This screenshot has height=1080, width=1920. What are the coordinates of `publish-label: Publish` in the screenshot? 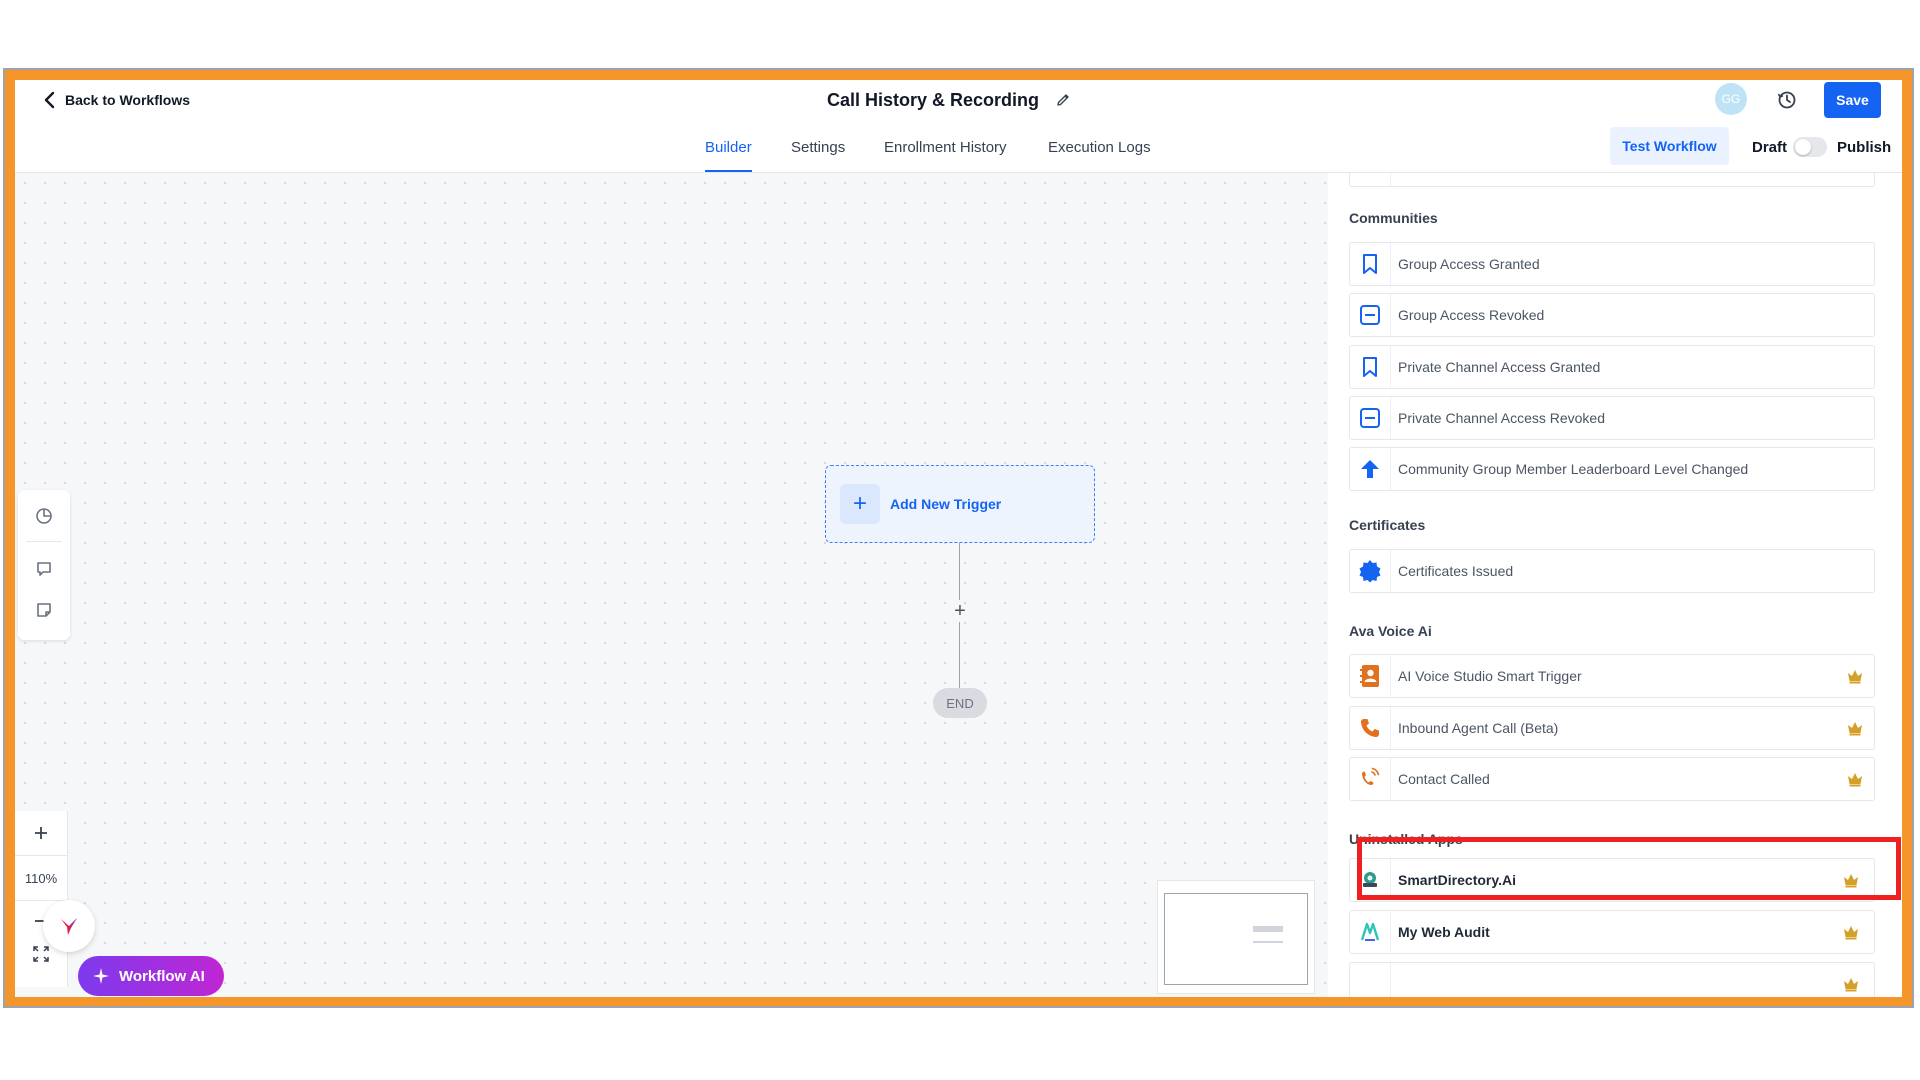 It's located at (1864, 147).